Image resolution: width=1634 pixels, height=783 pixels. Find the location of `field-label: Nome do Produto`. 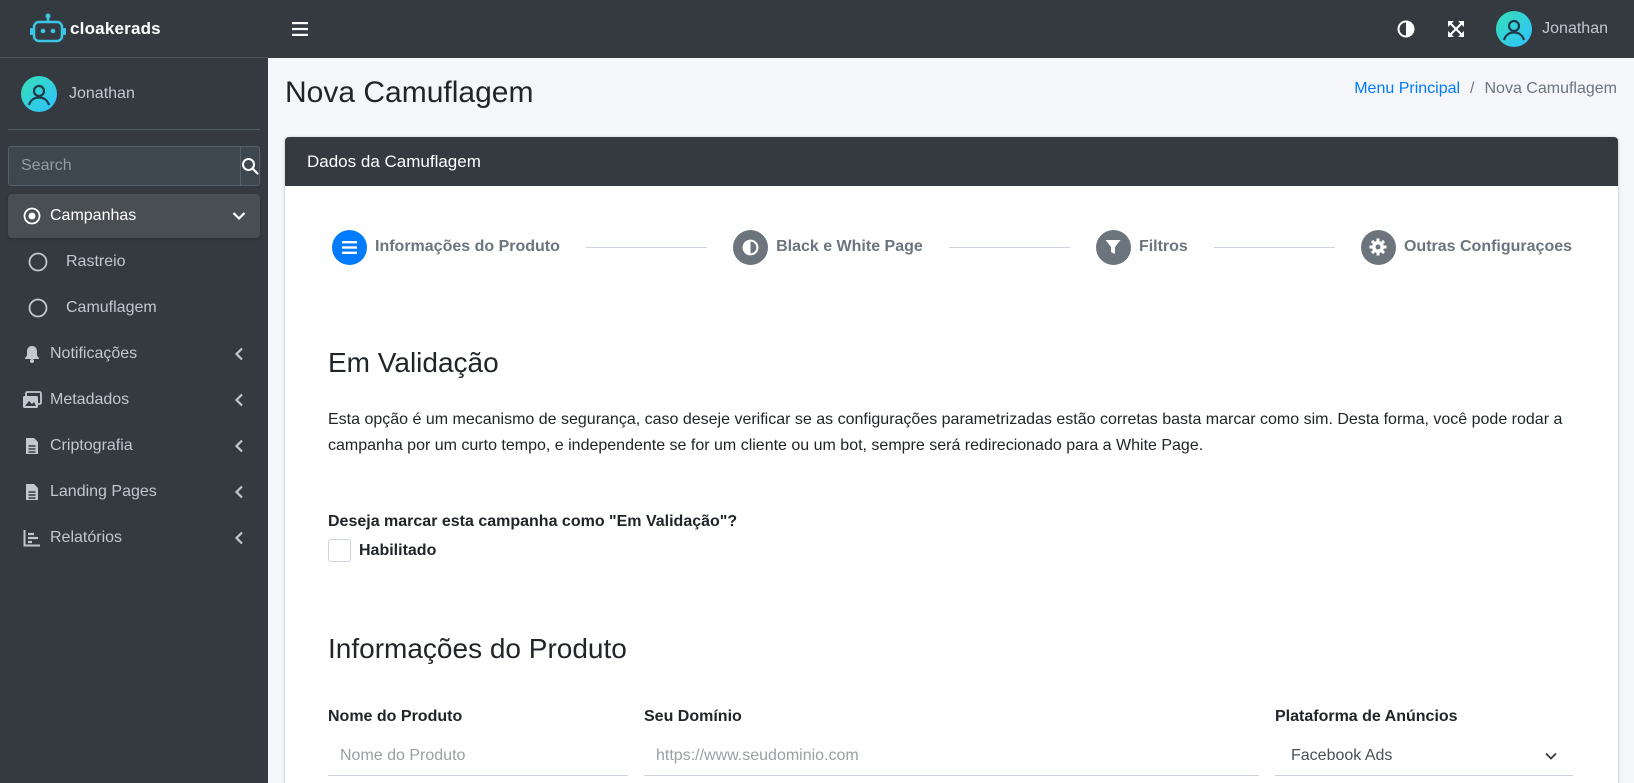

field-label: Nome do Produto is located at coordinates (395, 716).